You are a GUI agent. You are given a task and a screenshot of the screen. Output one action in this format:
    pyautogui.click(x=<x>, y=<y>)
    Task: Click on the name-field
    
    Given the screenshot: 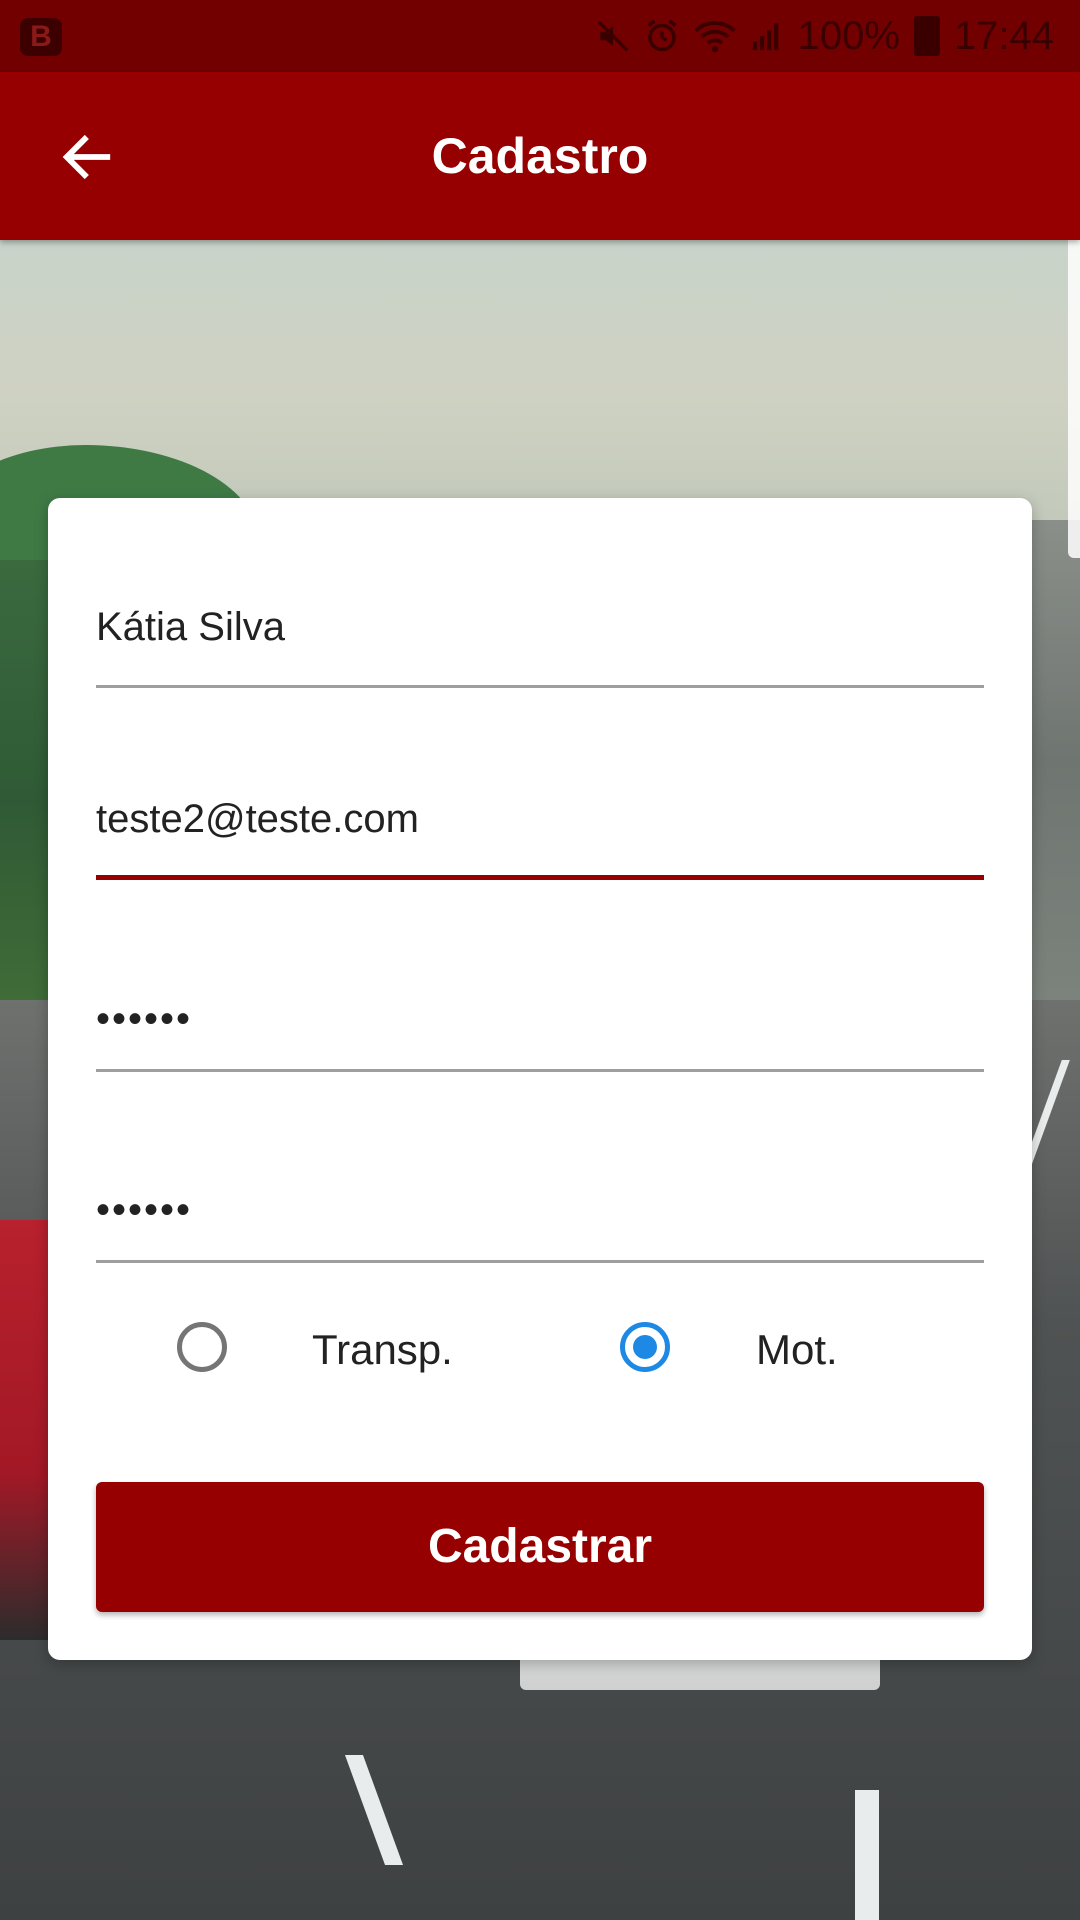 What is the action you would take?
    pyautogui.click(x=540, y=633)
    